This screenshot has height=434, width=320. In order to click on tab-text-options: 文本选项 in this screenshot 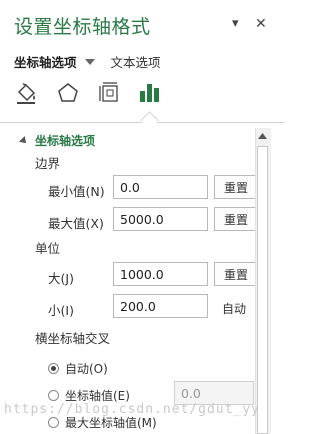, I will do `click(136, 61)`.